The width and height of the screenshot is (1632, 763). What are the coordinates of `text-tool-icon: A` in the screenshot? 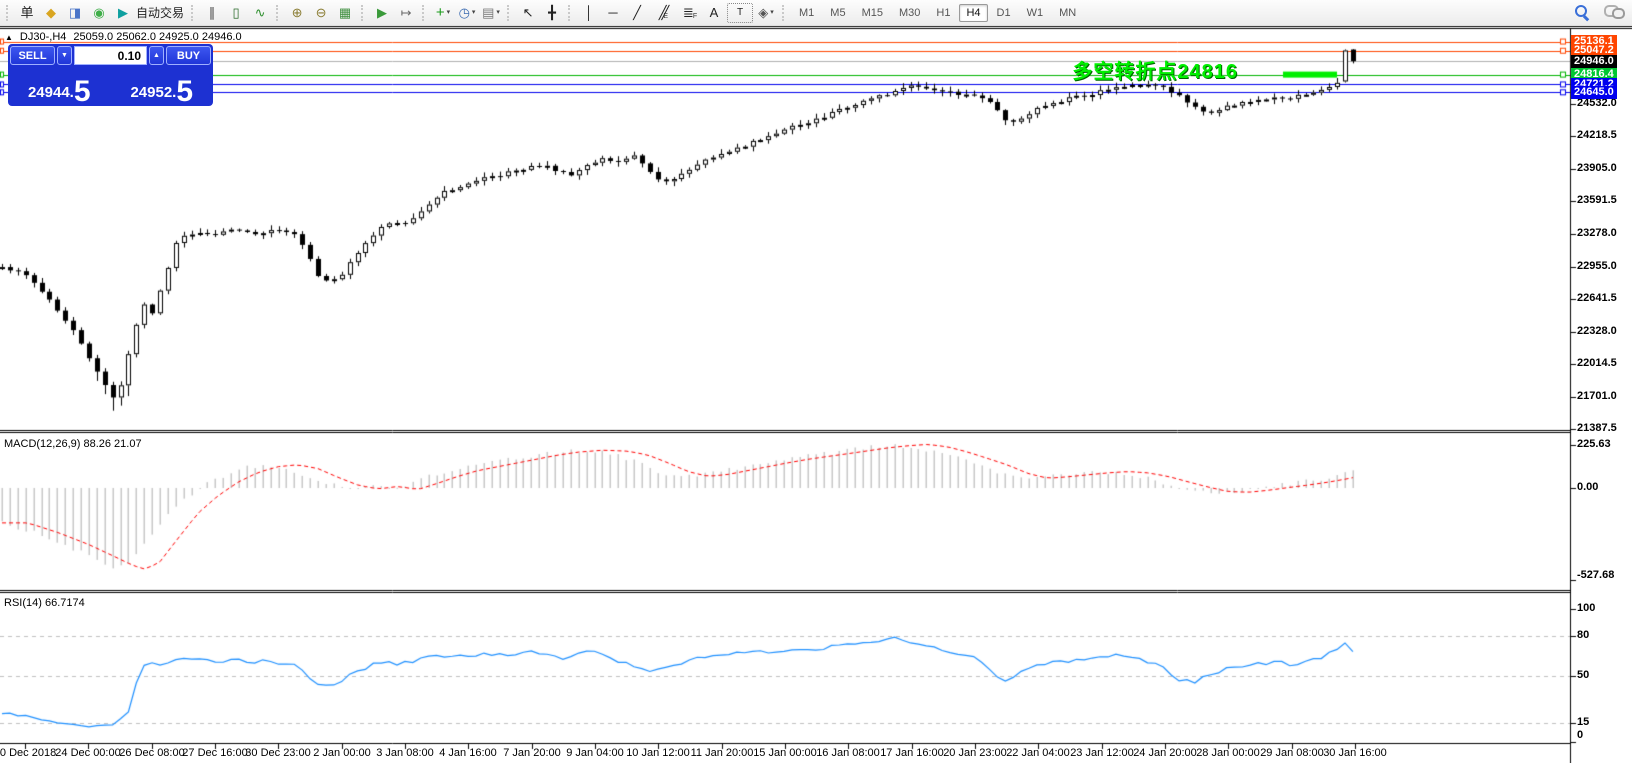 It's located at (714, 13).